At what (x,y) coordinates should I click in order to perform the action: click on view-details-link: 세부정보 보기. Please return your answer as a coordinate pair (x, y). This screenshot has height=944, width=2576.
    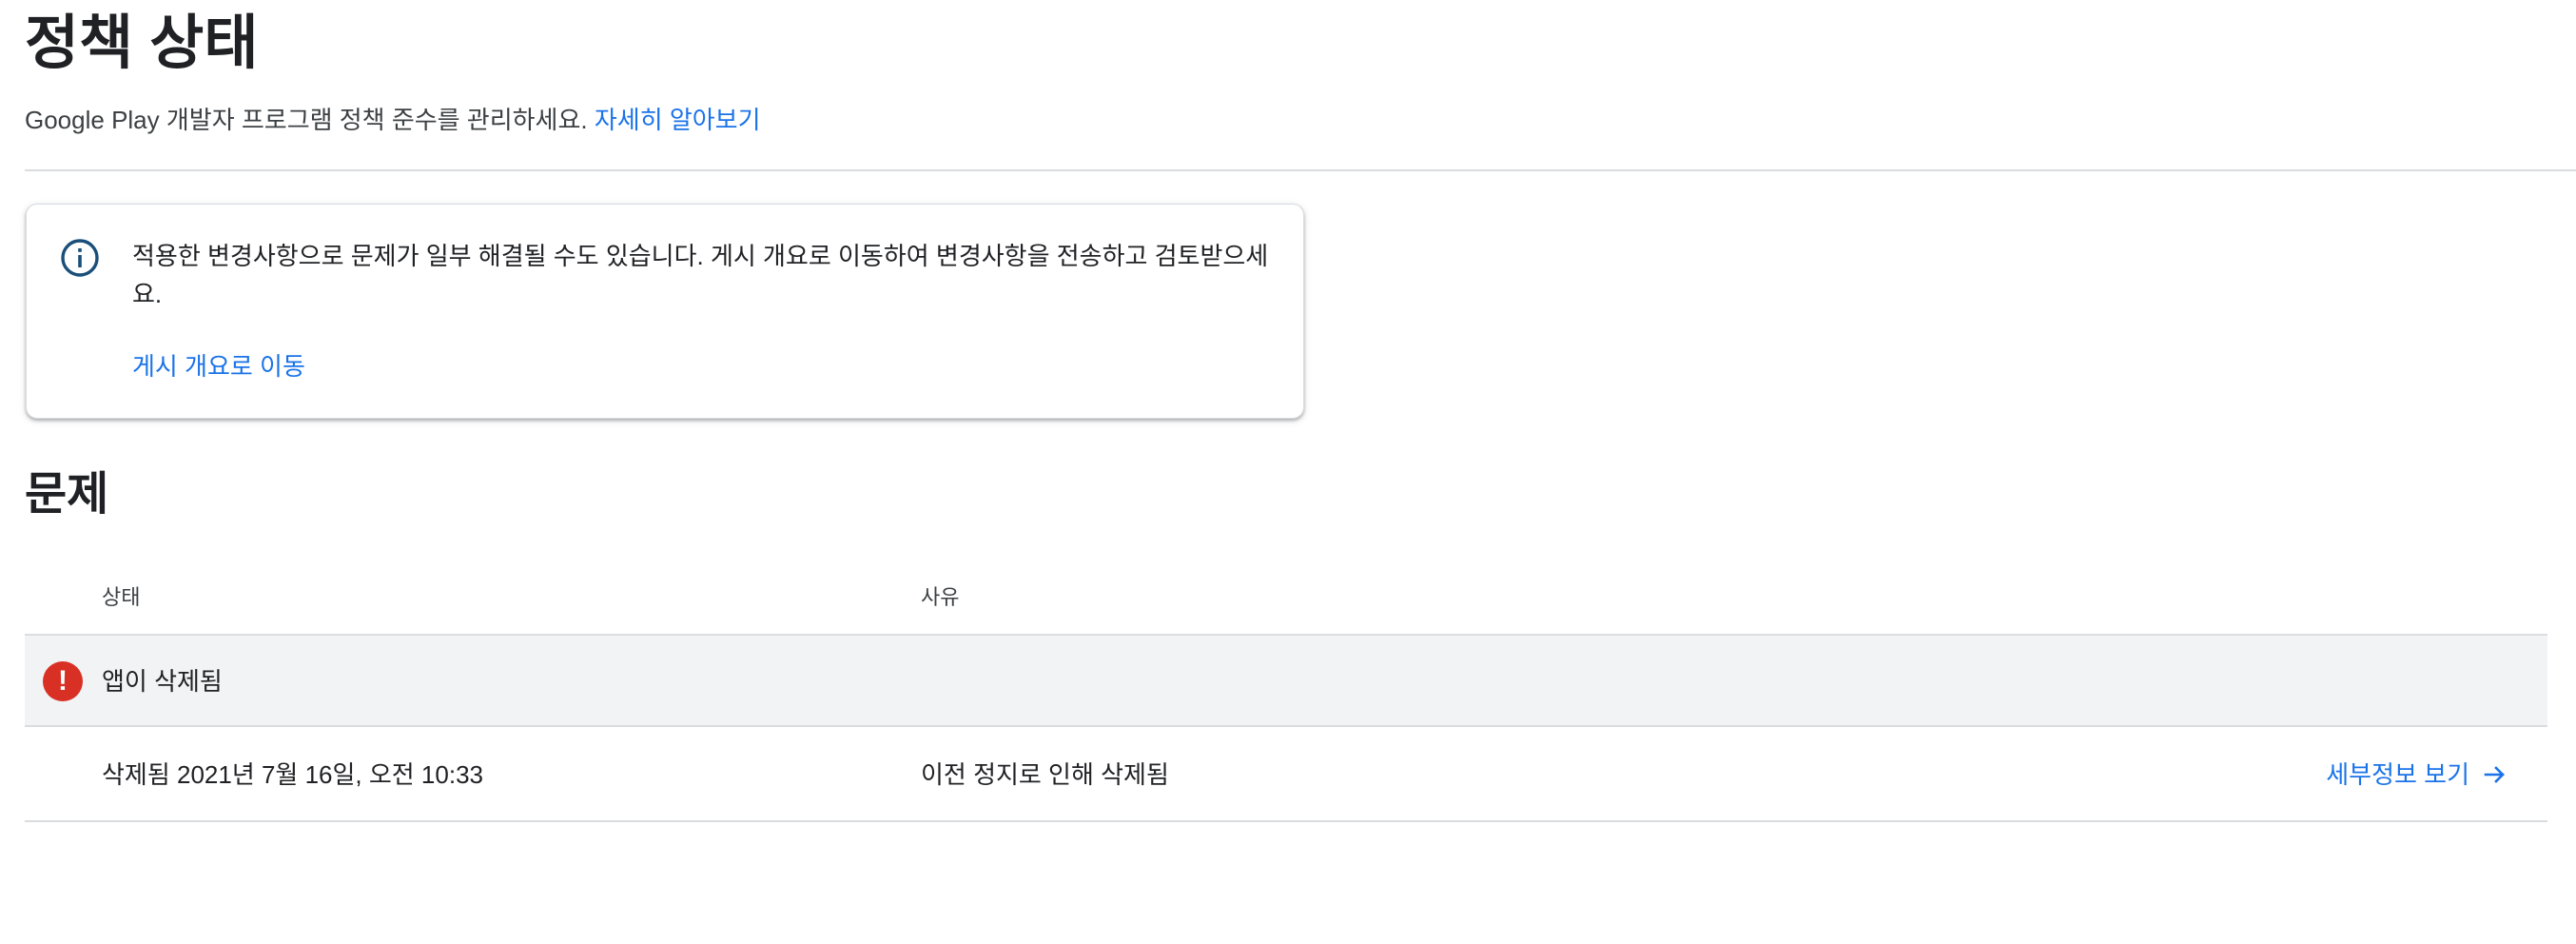
    Looking at the image, I should click on (2417, 775).